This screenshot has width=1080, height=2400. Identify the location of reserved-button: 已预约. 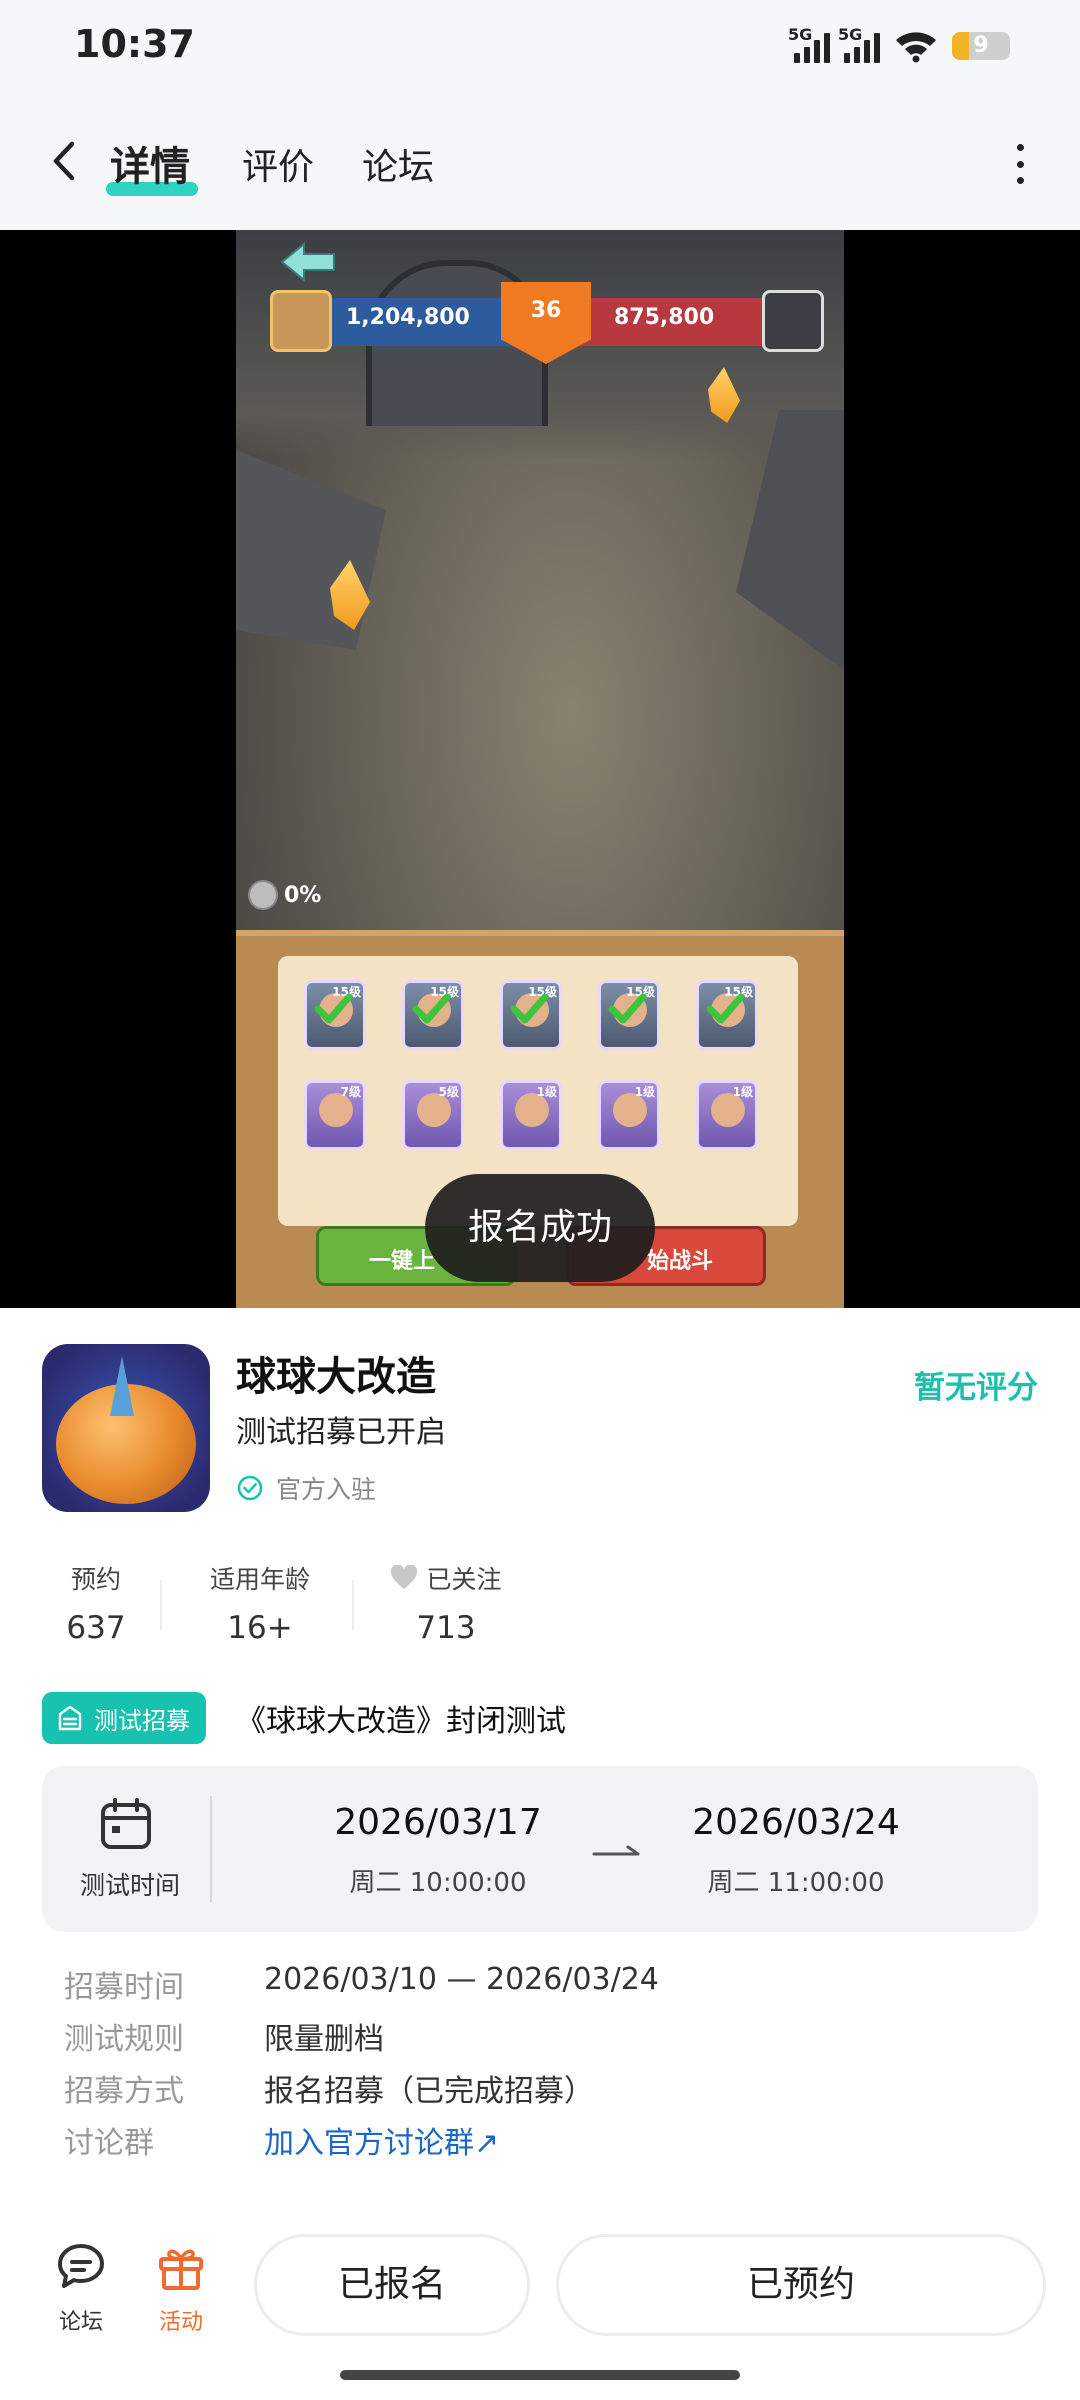
(801, 2285).